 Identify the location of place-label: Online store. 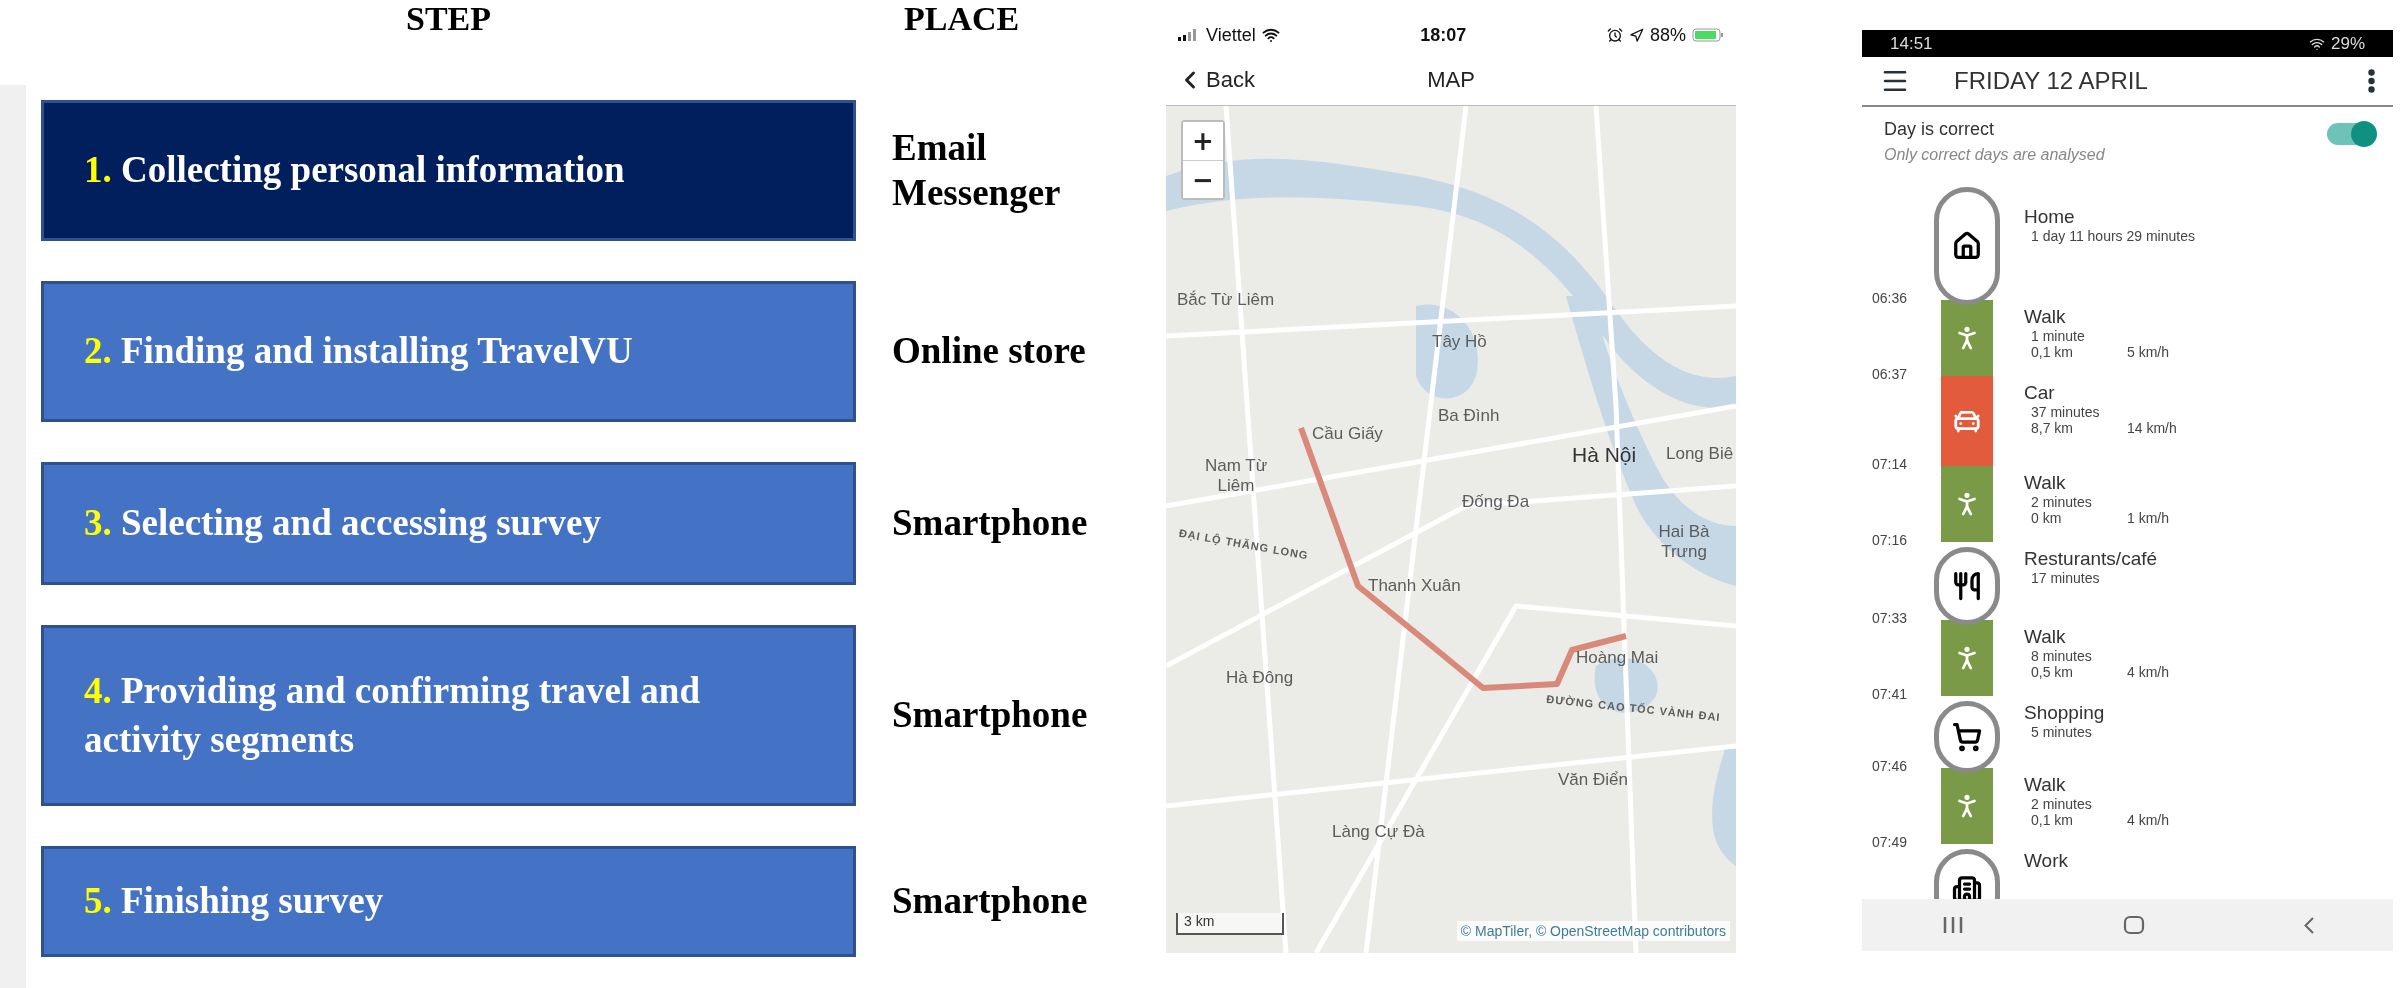
(989, 351).